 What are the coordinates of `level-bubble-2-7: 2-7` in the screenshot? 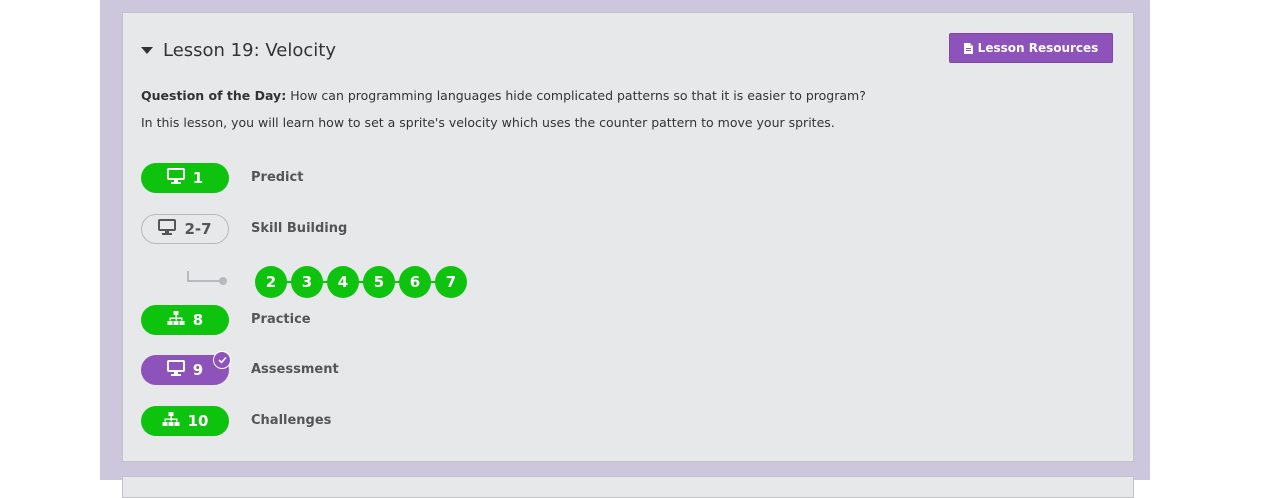 It's located at (185, 229).